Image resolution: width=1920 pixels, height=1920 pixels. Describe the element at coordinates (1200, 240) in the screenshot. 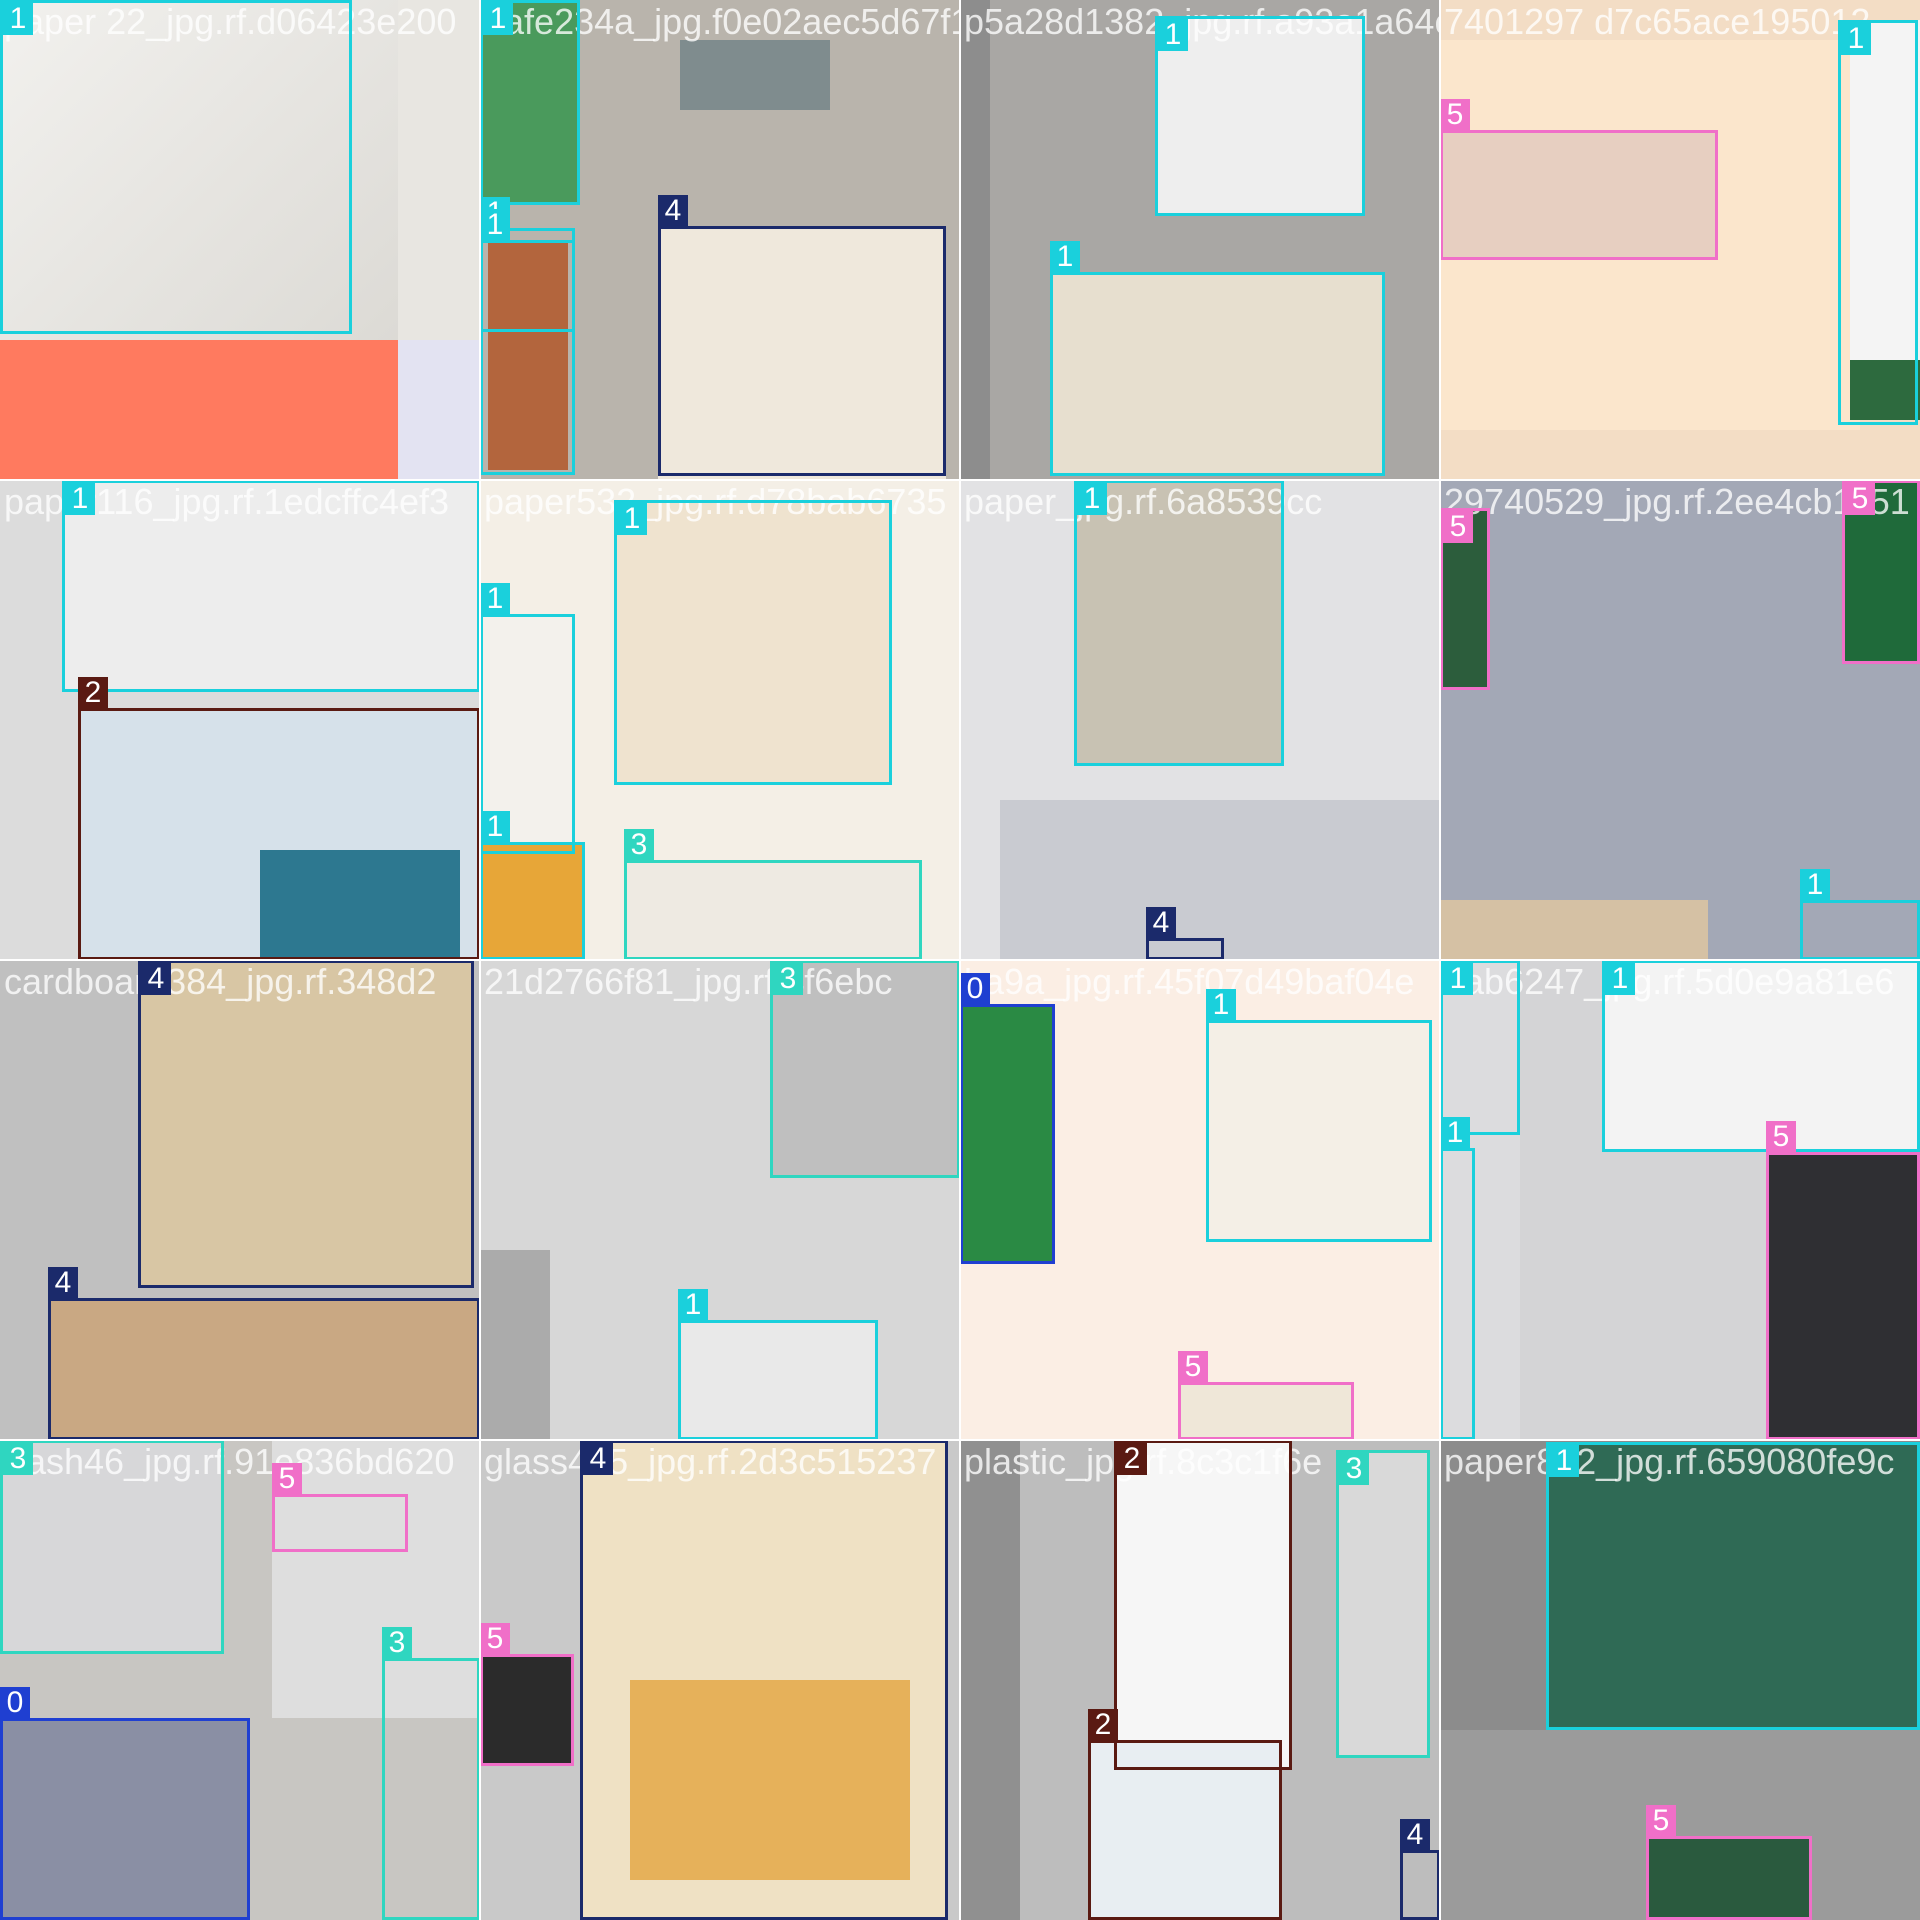

I see `image-tile: p5a28d1382_jpg.rf.a93a1a64c 1 1` at that location.